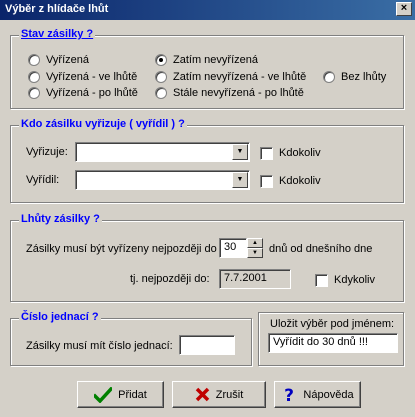 The height and width of the screenshot is (417, 415). I want to click on title-bar: Výběr z hlídače lhůt ×, so click(207, 10).